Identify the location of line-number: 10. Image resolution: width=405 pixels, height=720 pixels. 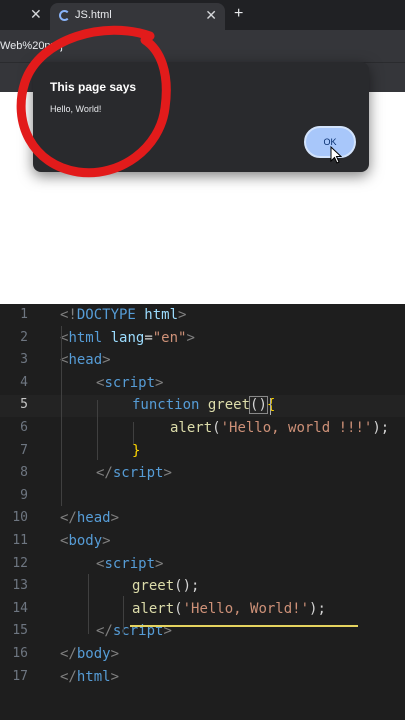
(20, 518).